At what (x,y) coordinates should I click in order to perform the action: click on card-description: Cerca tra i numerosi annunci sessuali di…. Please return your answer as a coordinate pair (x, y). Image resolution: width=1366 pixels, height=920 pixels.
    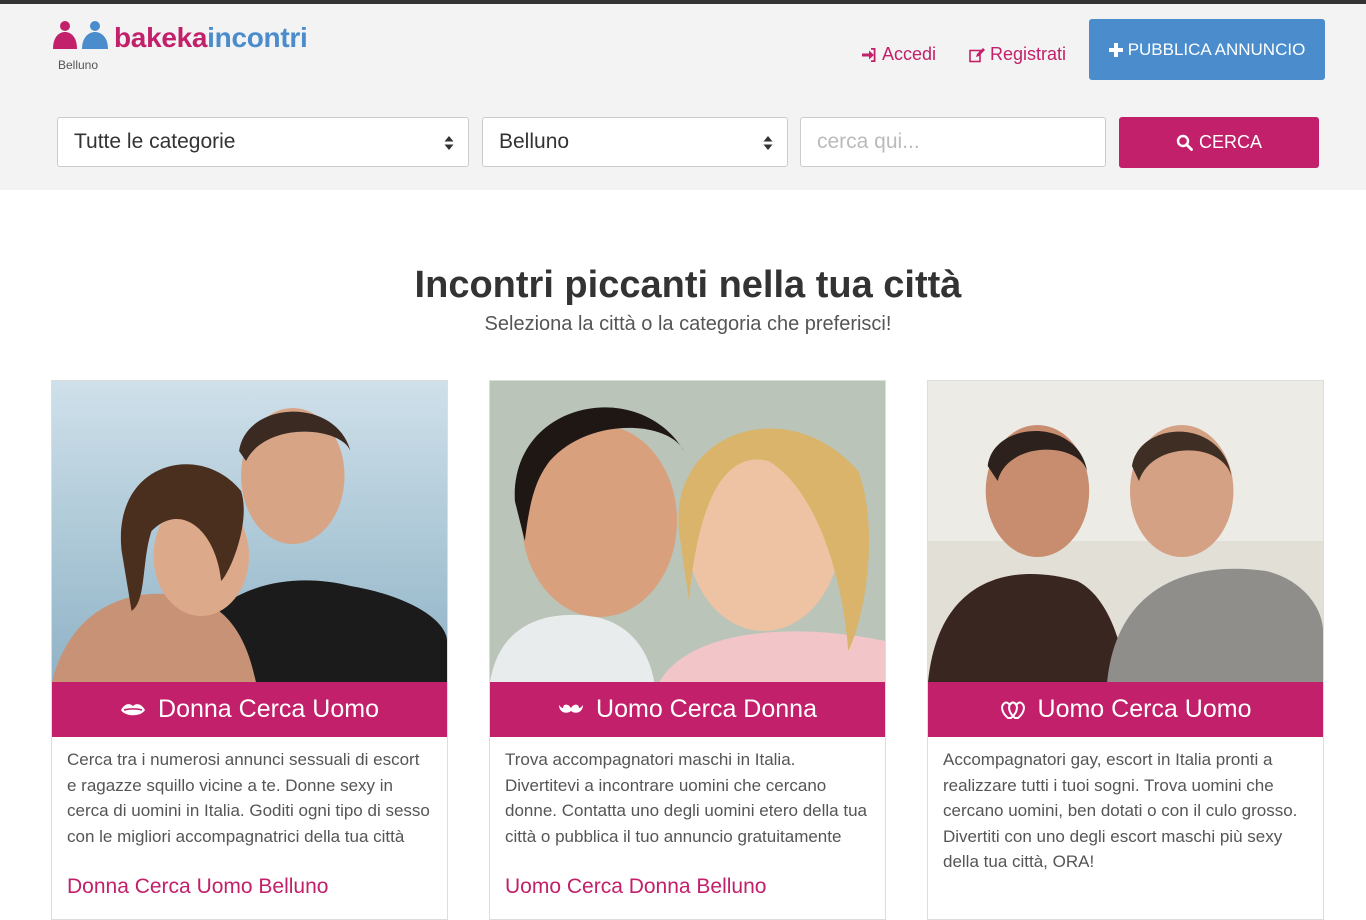
    Looking at the image, I should click on (248, 798).